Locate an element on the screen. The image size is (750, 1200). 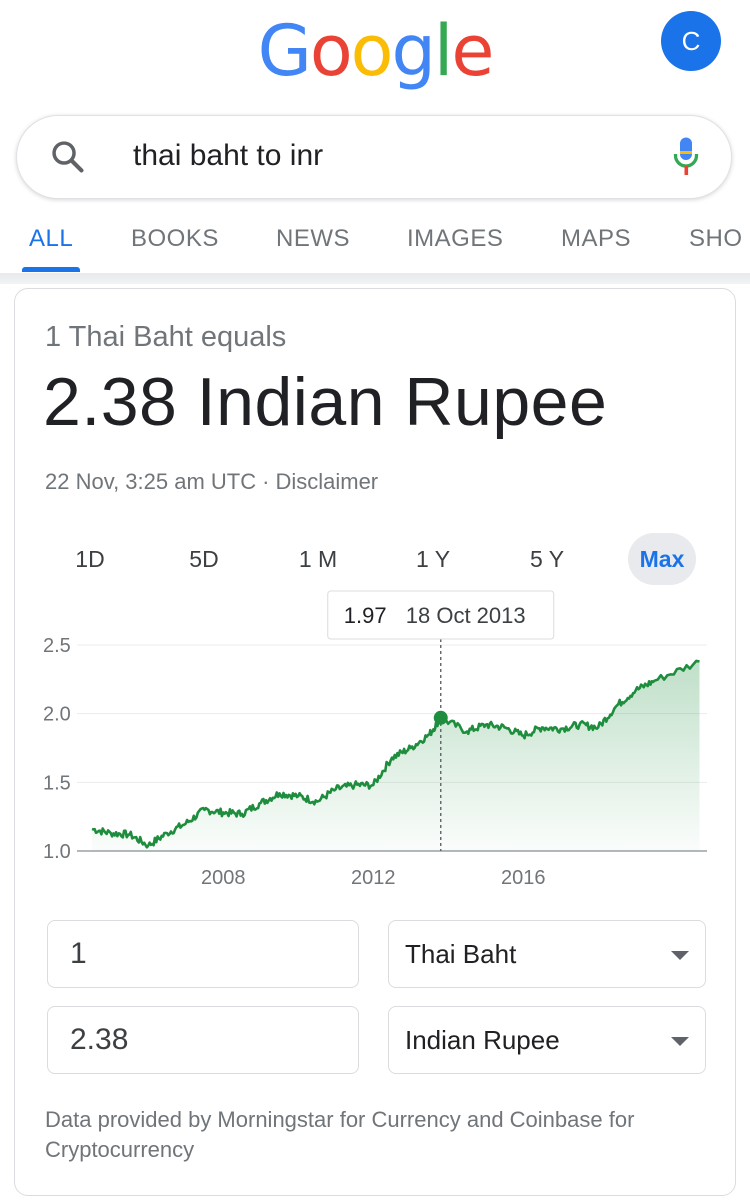
google-logo: Google is located at coordinates (375, 51).